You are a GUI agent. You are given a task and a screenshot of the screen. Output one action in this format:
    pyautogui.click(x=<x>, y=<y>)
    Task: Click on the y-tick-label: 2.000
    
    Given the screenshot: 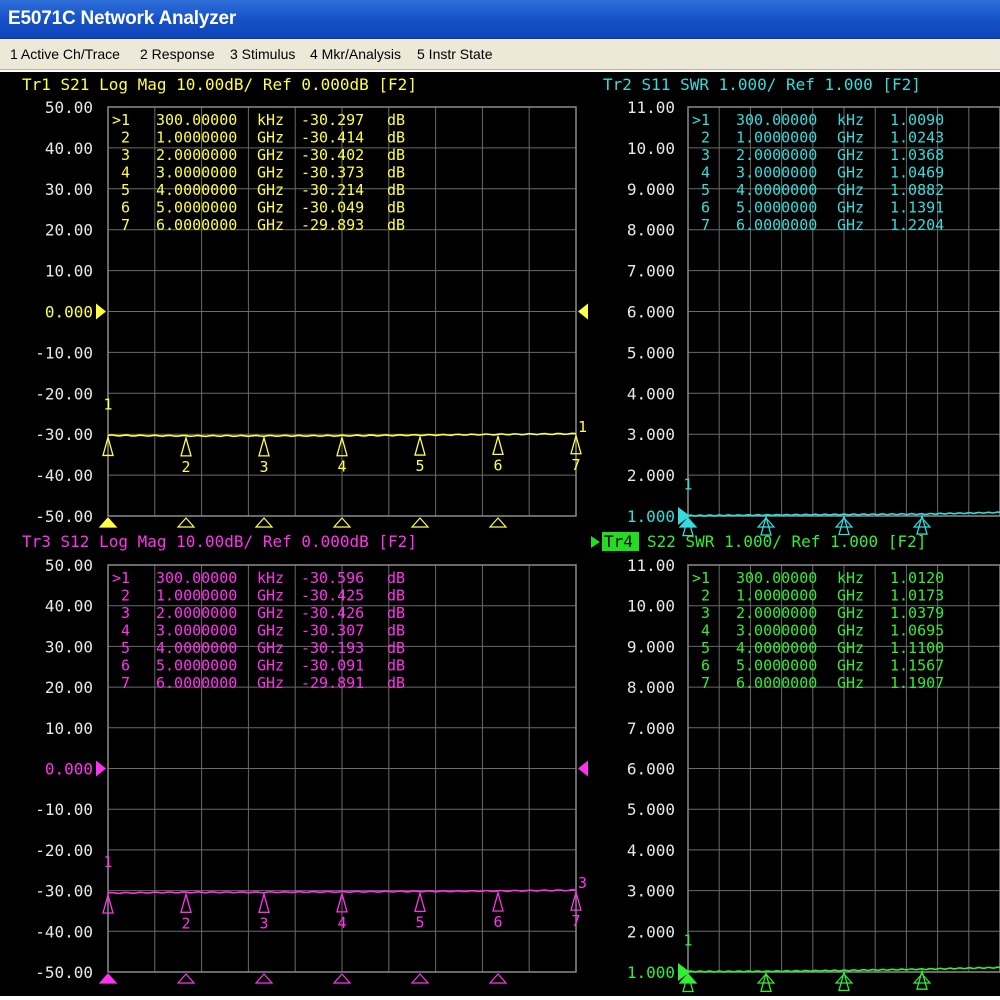 What is the action you would take?
    pyautogui.click(x=651, y=931)
    